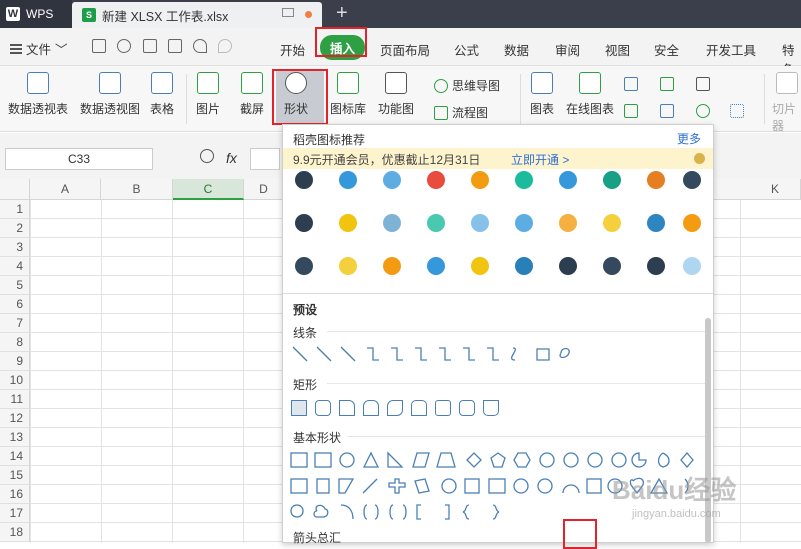 This screenshot has height=549, width=801. Describe the element at coordinates (612, 266) in the screenshot. I see `house-icon` at that location.